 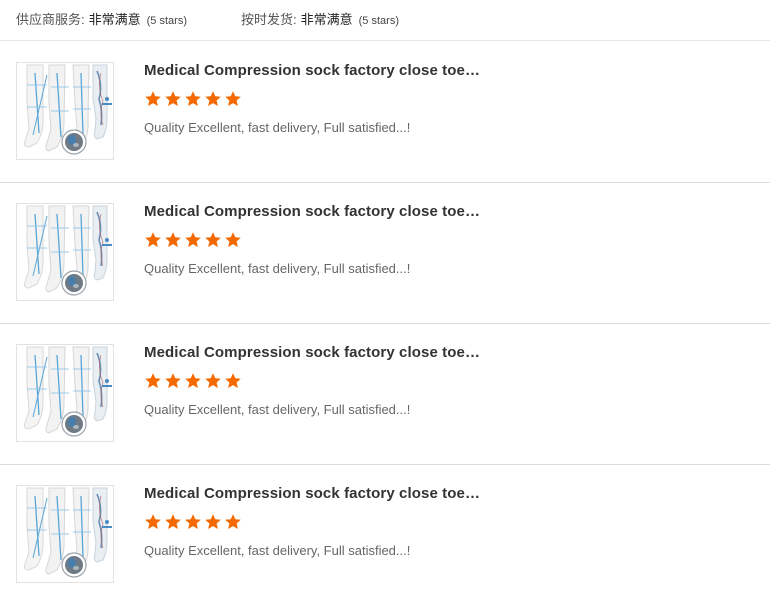 What do you see at coordinates (269, 19) in the screenshot?
I see `on-time-delivery-label: 按时发货:` at bounding box center [269, 19].